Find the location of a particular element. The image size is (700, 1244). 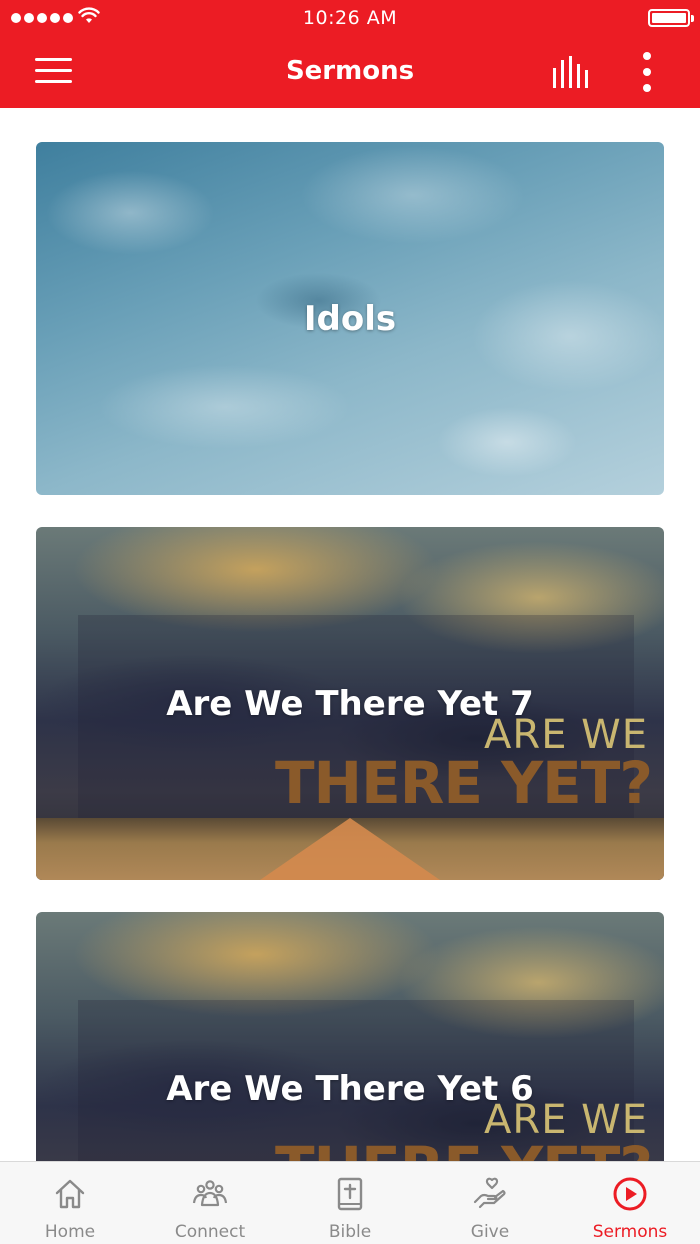

tab-give: Give is located at coordinates (490, 1203).